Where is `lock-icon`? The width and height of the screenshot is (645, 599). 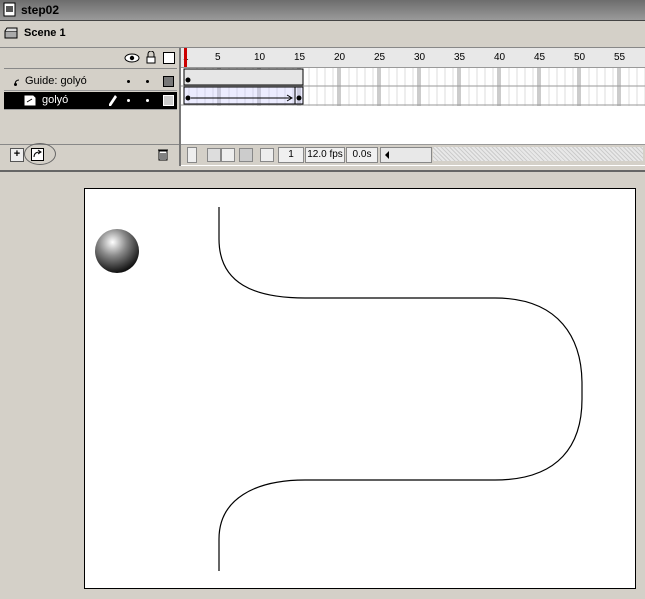 lock-icon is located at coordinates (151, 57).